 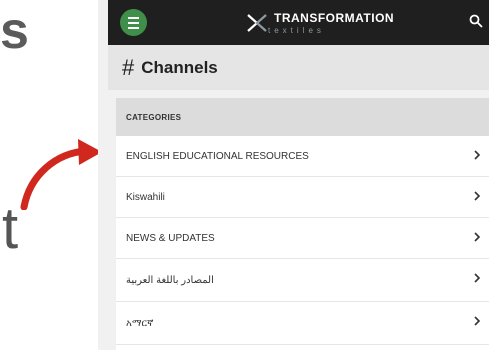 What do you see at coordinates (334, 17) in the screenshot?
I see `logo-title: TRANSFORMATION` at bounding box center [334, 17].